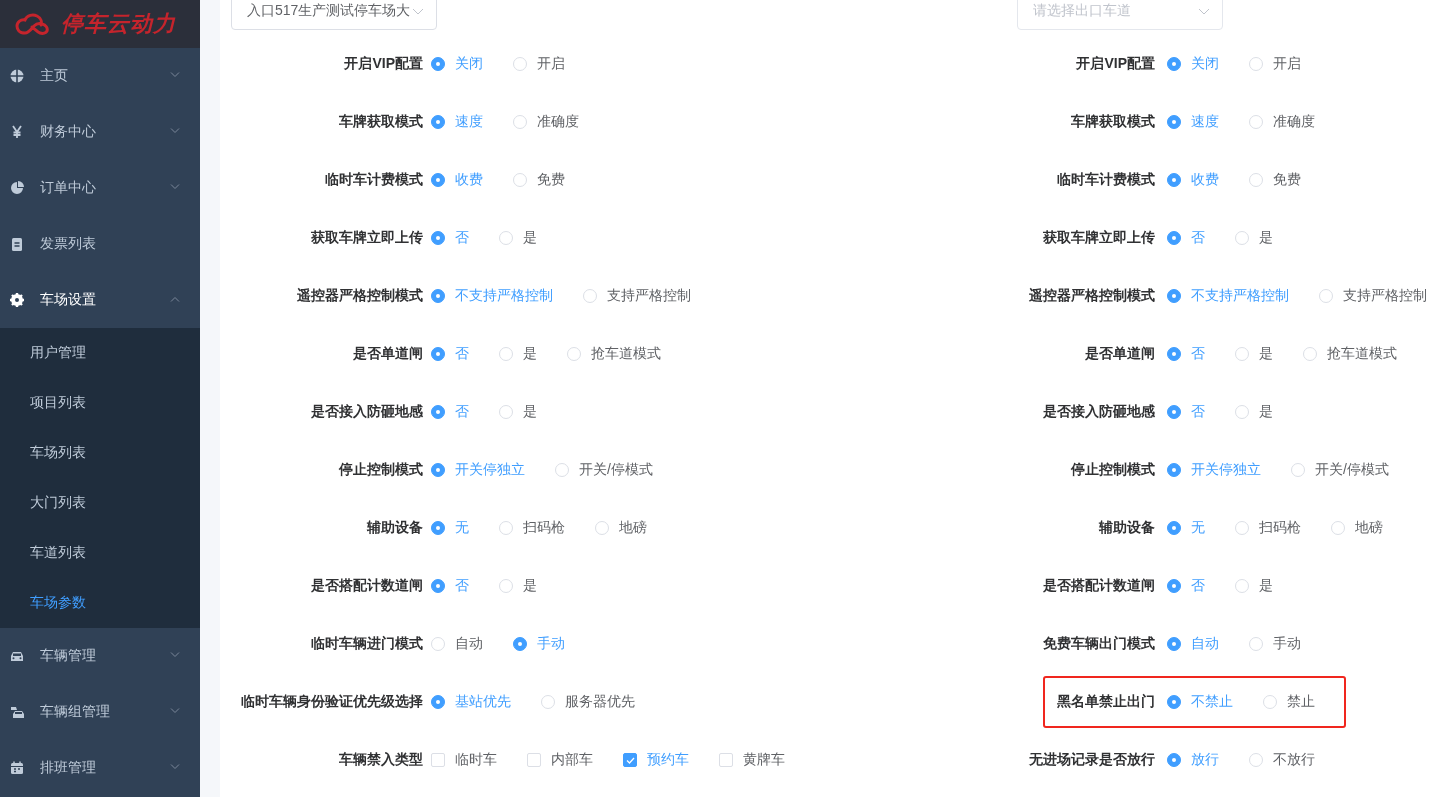  What do you see at coordinates (100, 132) in the screenshot?
I see `sidebar-menu-item: 财务中心` at bounding box center [100, 132].